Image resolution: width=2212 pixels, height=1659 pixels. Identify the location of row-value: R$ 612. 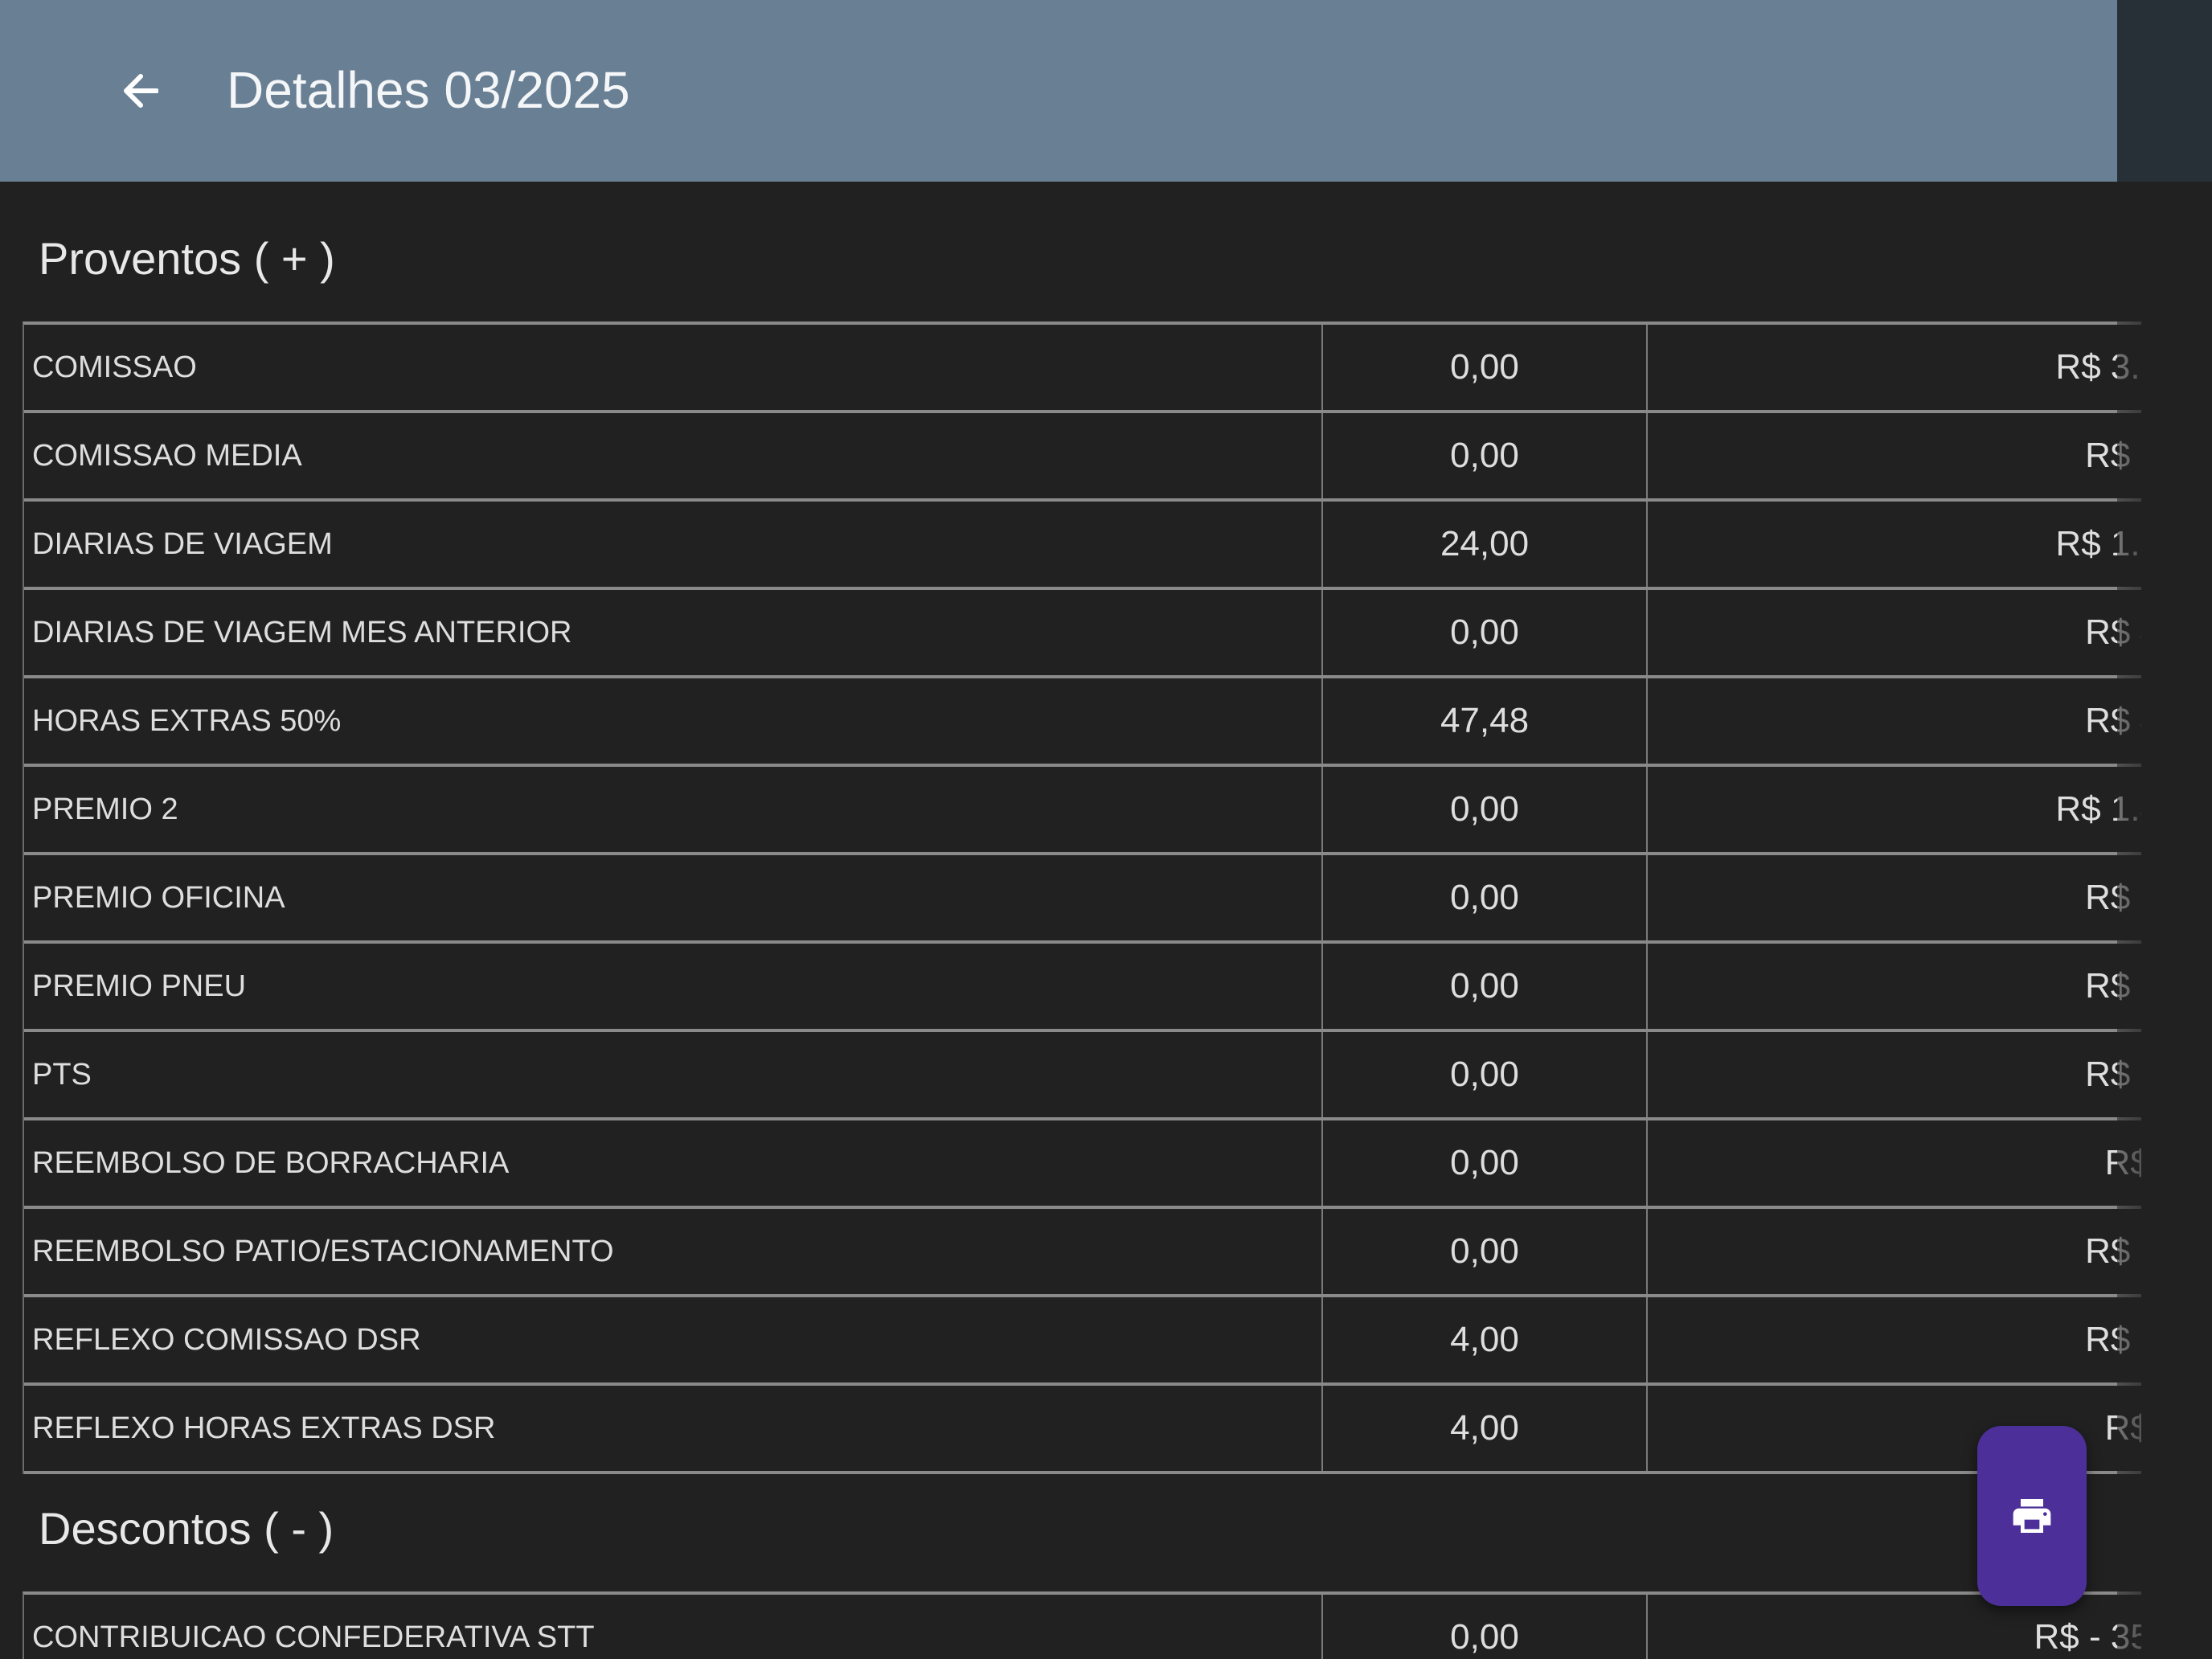
(2113, 1339).